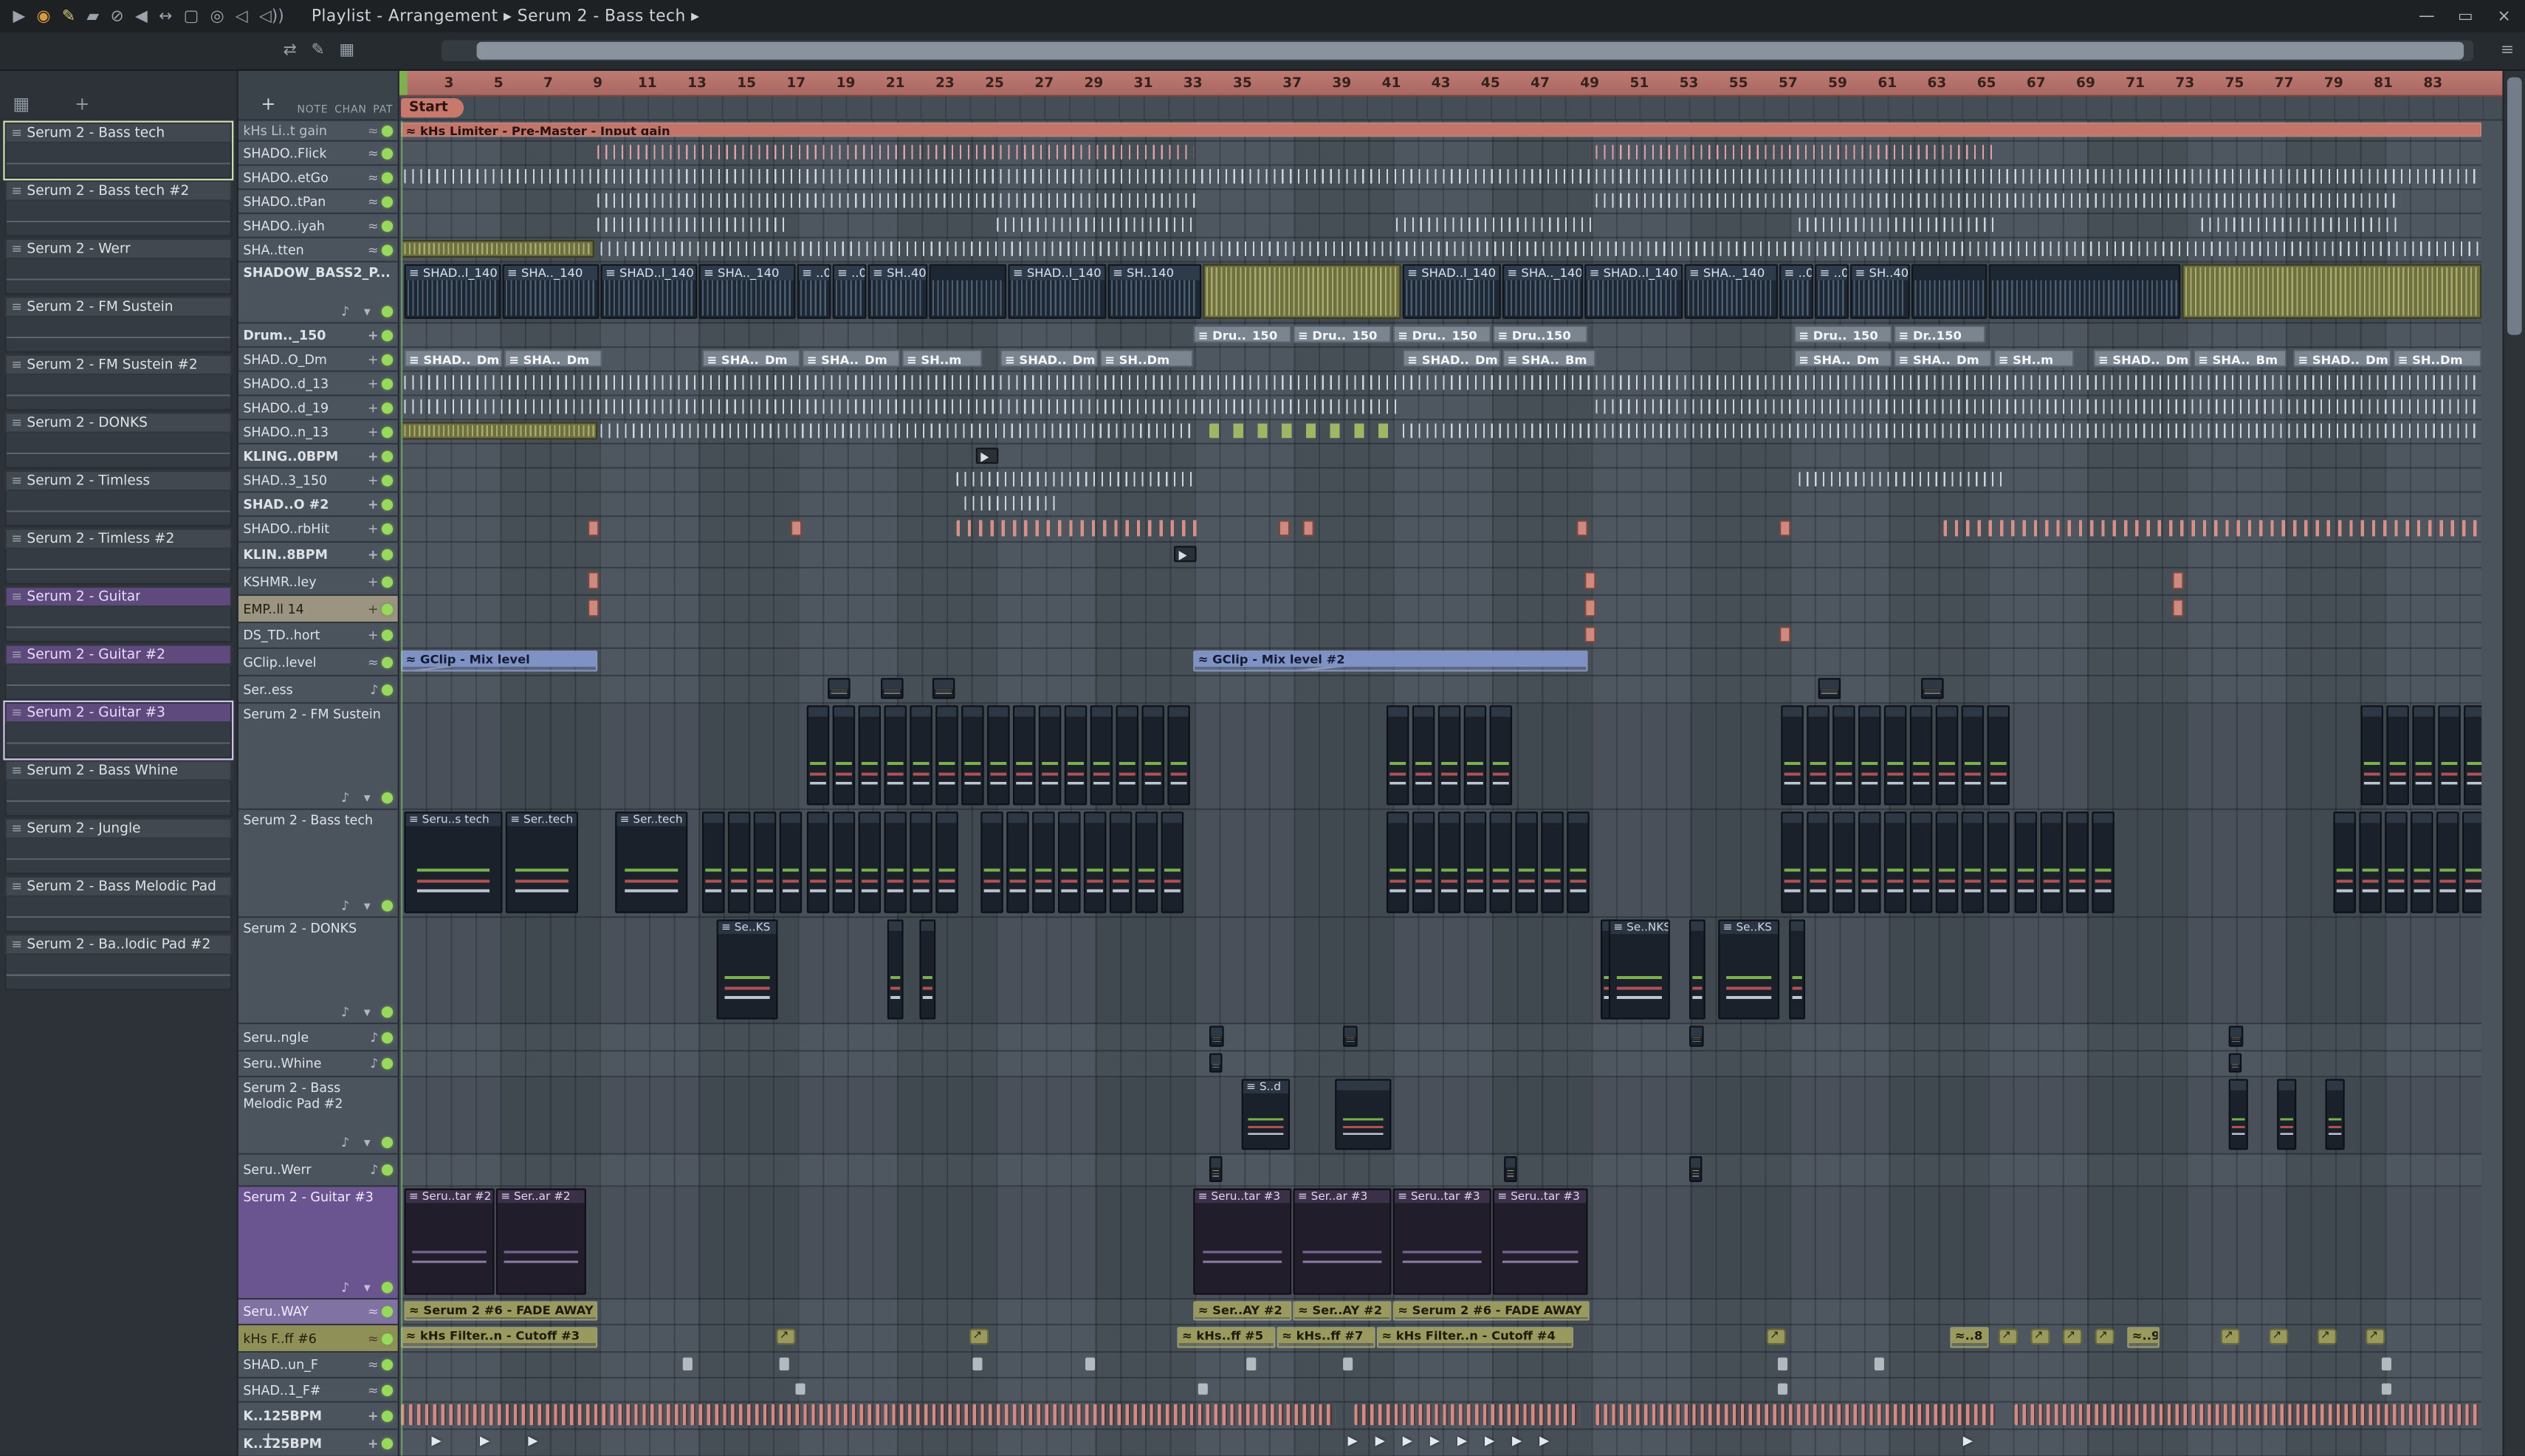 Image resolution: width=2525 pixels, height=1456 pixels. I want to click on mute-tool-icon: ◀, so click(142, 16).